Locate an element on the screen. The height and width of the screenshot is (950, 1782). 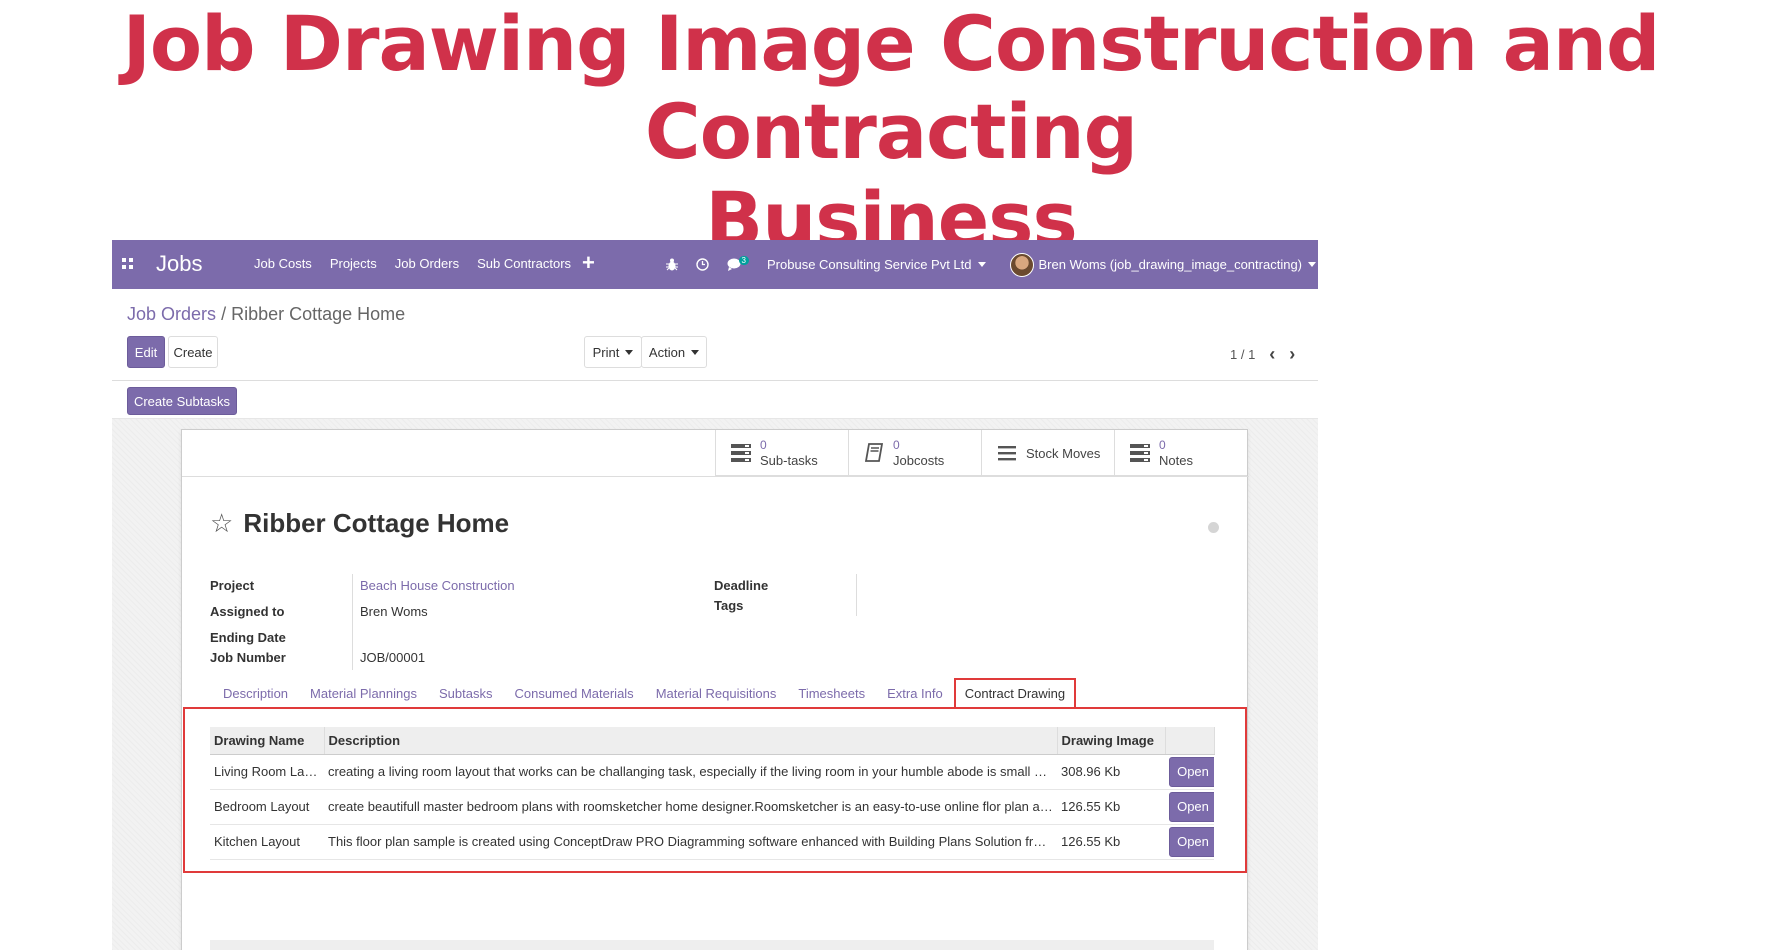
job-number-value: JOB/00001 is located at coordinates (393, 657).